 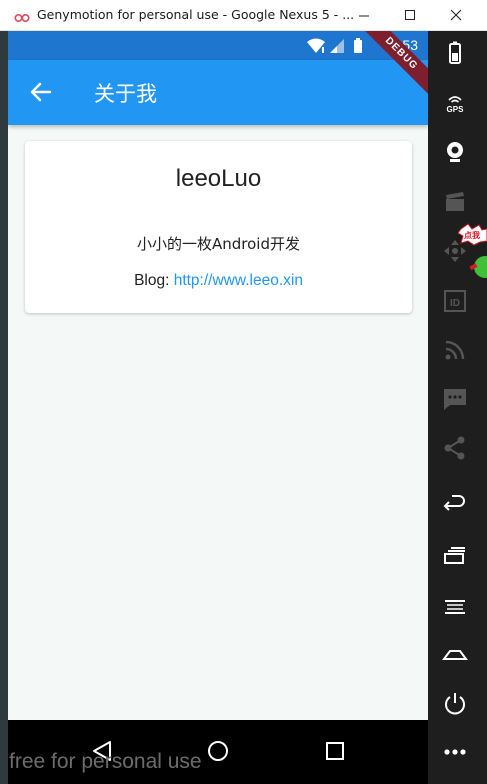 What do you see at coordinates (41, 94) in the screenshot?
I see `back-arrow-icon` at bounding box center [41, 94].